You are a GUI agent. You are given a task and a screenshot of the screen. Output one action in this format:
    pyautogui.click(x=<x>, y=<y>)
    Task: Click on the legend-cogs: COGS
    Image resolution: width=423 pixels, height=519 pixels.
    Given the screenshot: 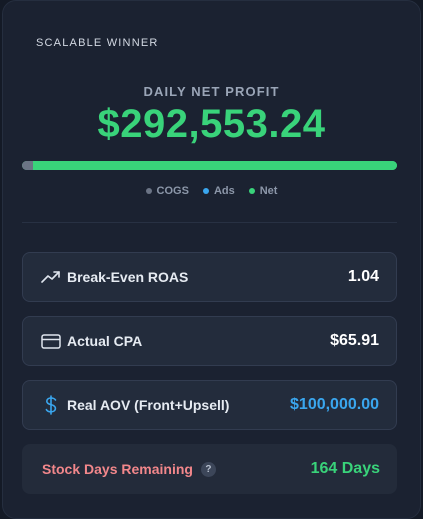 What is the action you would take?
    pyautogui.click(x=167, y=191)
    